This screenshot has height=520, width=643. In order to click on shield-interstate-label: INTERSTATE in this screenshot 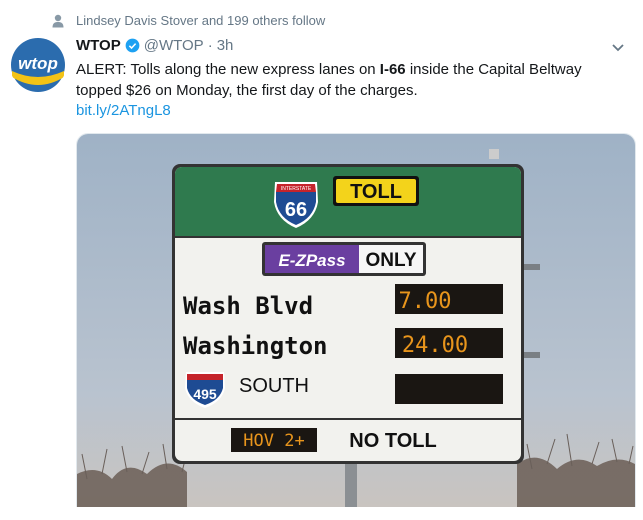, I will do `click(296, 189)`.